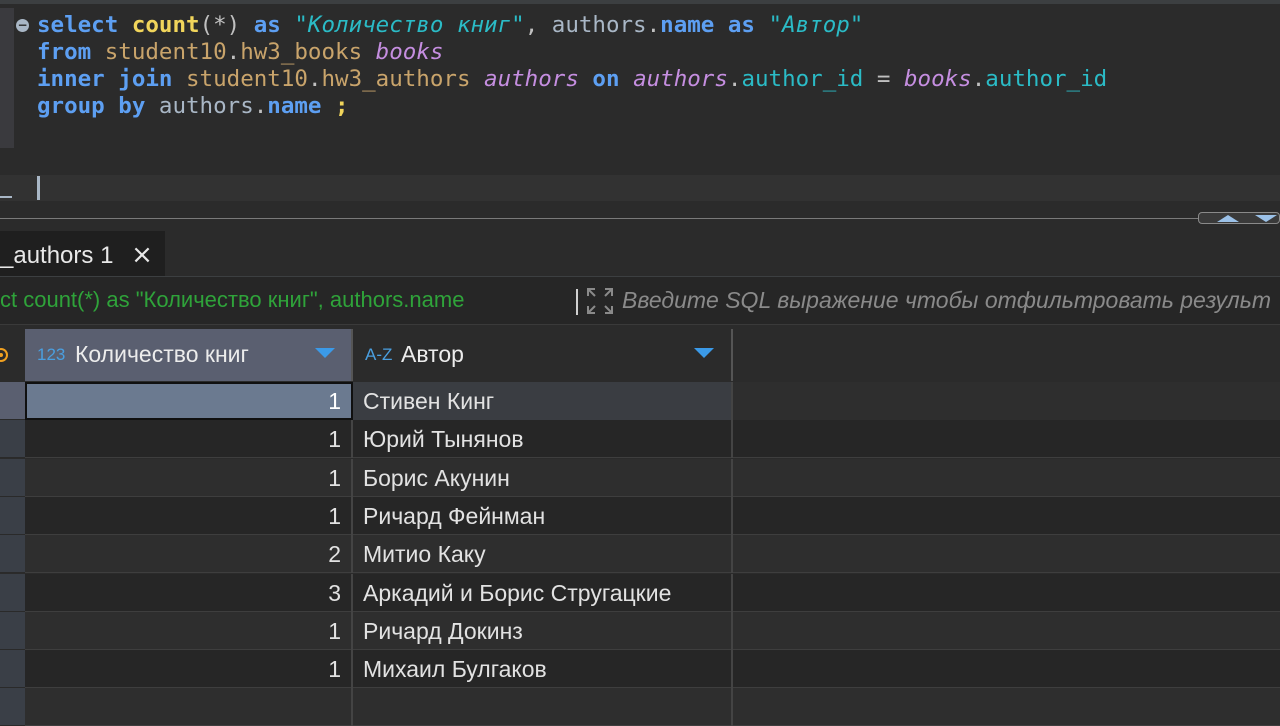 Image resolution: width=1280 pixels, height=726 pixels. Describe the element at coordinates (189, 707) in the screenshot. I see `cell-count` at that location.